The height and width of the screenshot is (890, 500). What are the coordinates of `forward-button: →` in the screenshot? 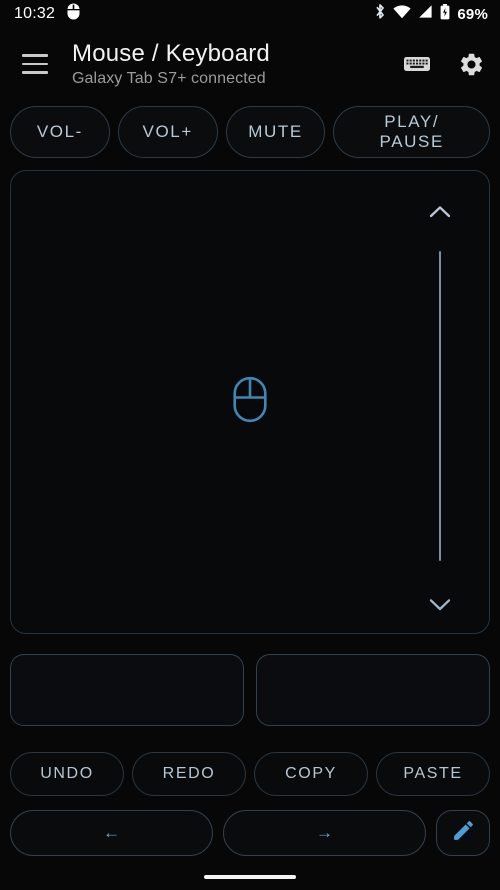 It's located at (324, 833).